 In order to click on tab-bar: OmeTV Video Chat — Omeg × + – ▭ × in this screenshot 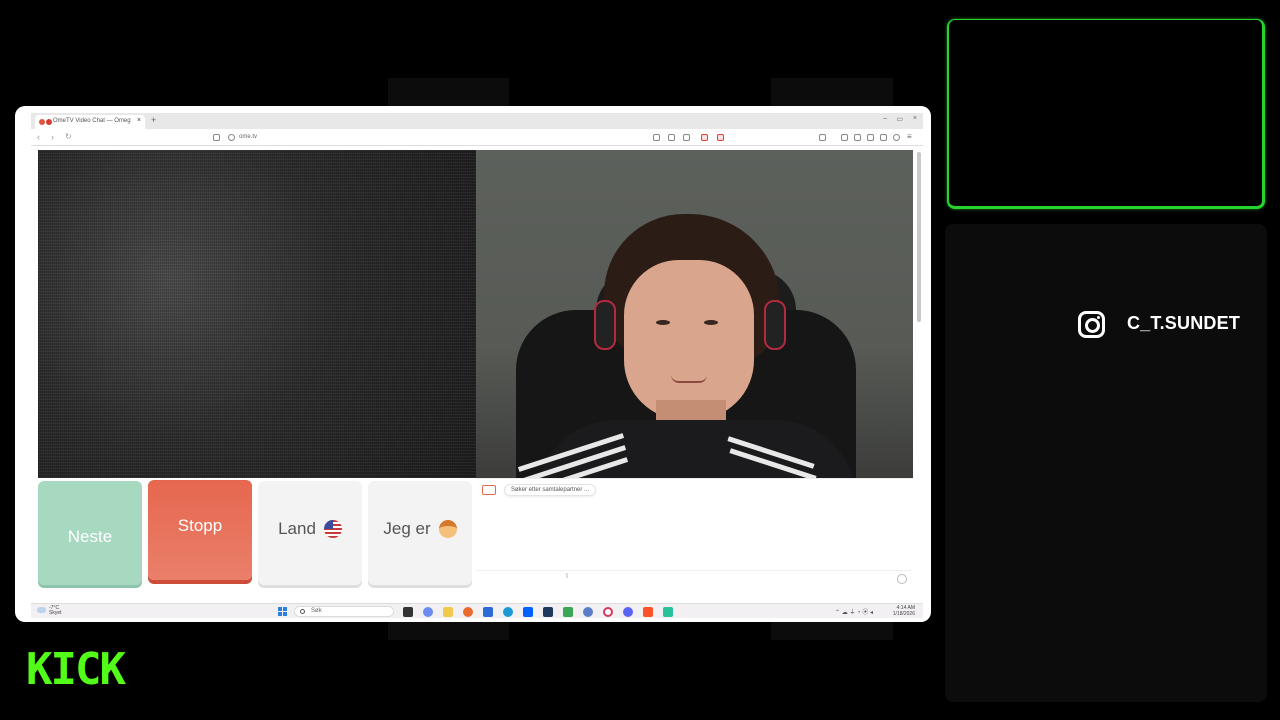, I will do `click(477, 121)`.